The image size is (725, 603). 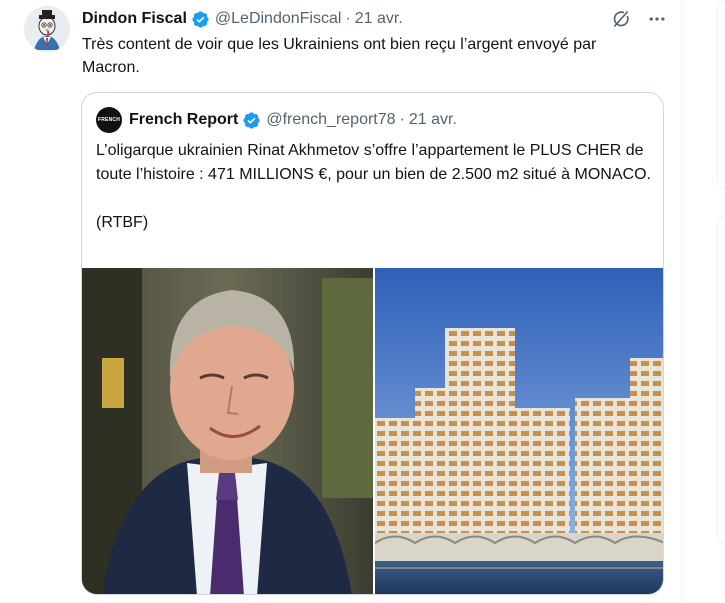 What do you see at coordinates (183, 120) in the screenshot?
I see `quoted-author-name: French Report` at bounding box center [183, 120].